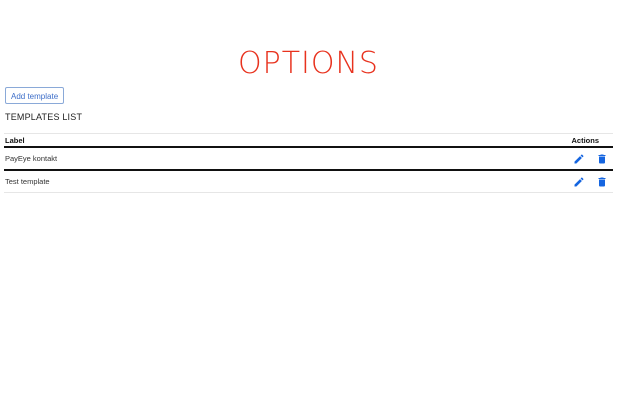 The width and height of the screenshot is (640, 400). I want to click on table-header-row: Label Actions, so click(308, 140).